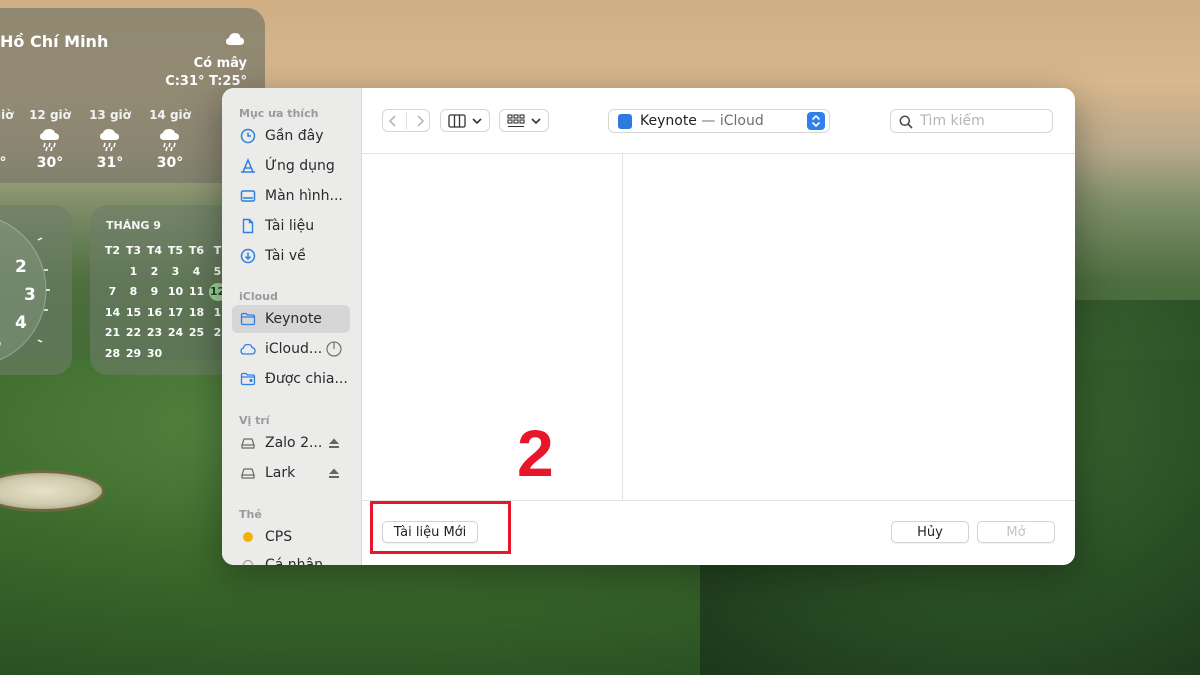  I want to click on calendar-day: 18, so click(196, 312).